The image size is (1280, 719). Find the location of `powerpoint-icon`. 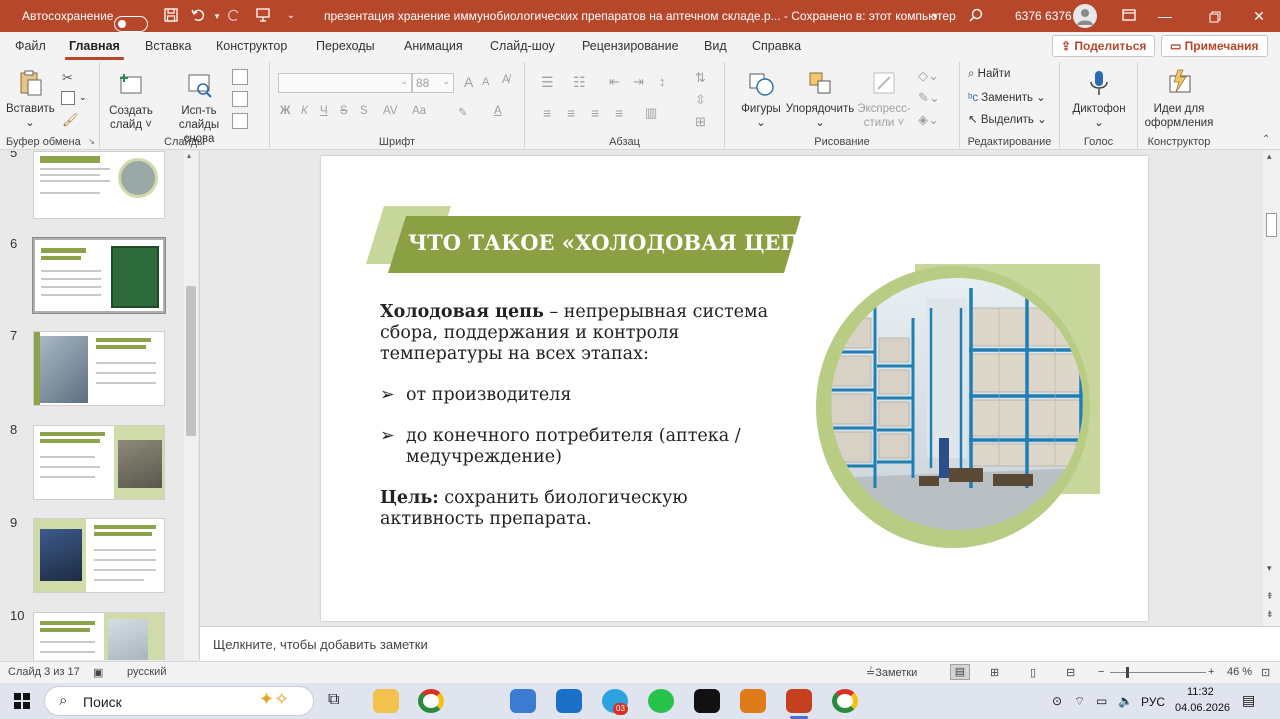

powerpoint-icon is located at coordinates (799, 701).